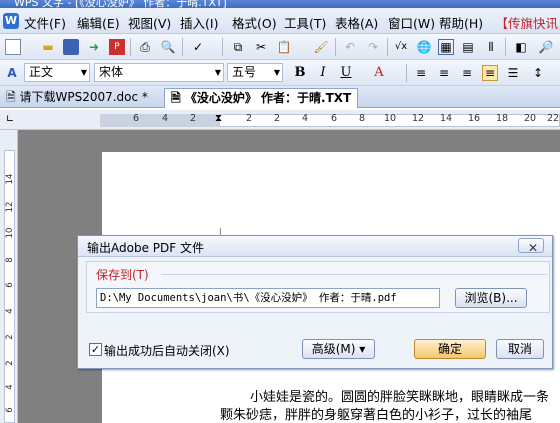 The image size is (560, 423). Describe the element at coordinates (468, 47) in the screenshot. I see `table-tools-icon: ▤` at that location.